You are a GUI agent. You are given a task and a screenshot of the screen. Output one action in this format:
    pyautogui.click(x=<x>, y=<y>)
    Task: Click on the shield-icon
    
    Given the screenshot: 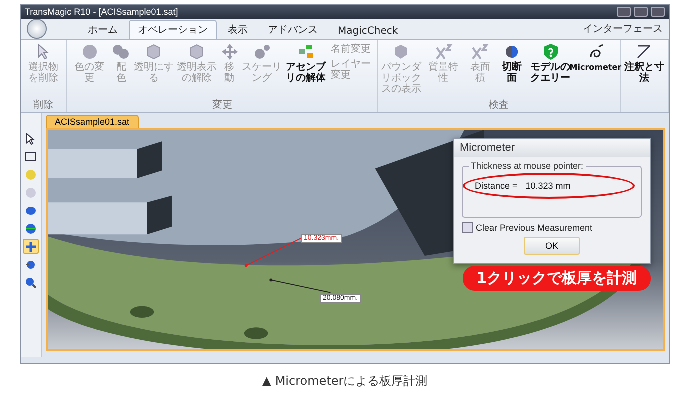 What is the action you would take?
    pyautogui.click(x=551, y=52)
    